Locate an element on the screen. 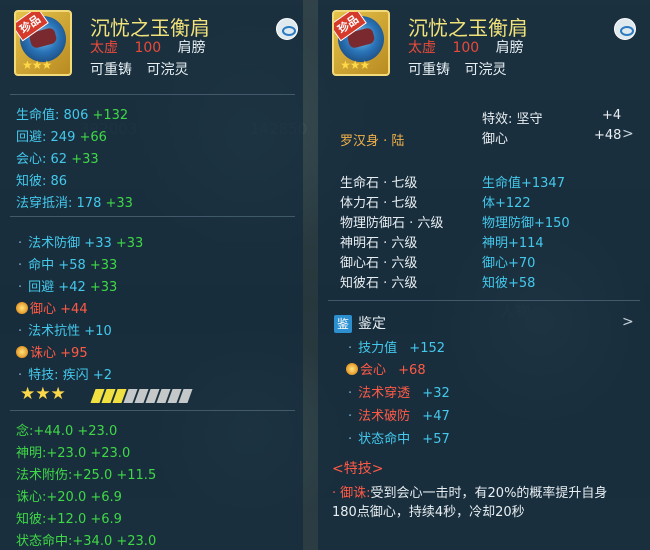  gem-name: 神明石 · 六级 is located at coordinates (379, 243).